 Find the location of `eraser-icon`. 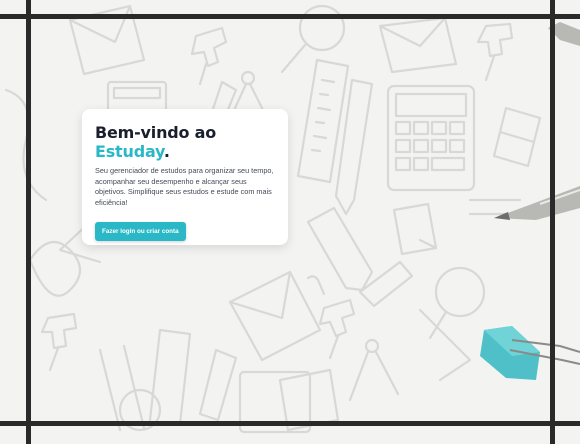

eraser-icon is located at coordinates (517, 137).